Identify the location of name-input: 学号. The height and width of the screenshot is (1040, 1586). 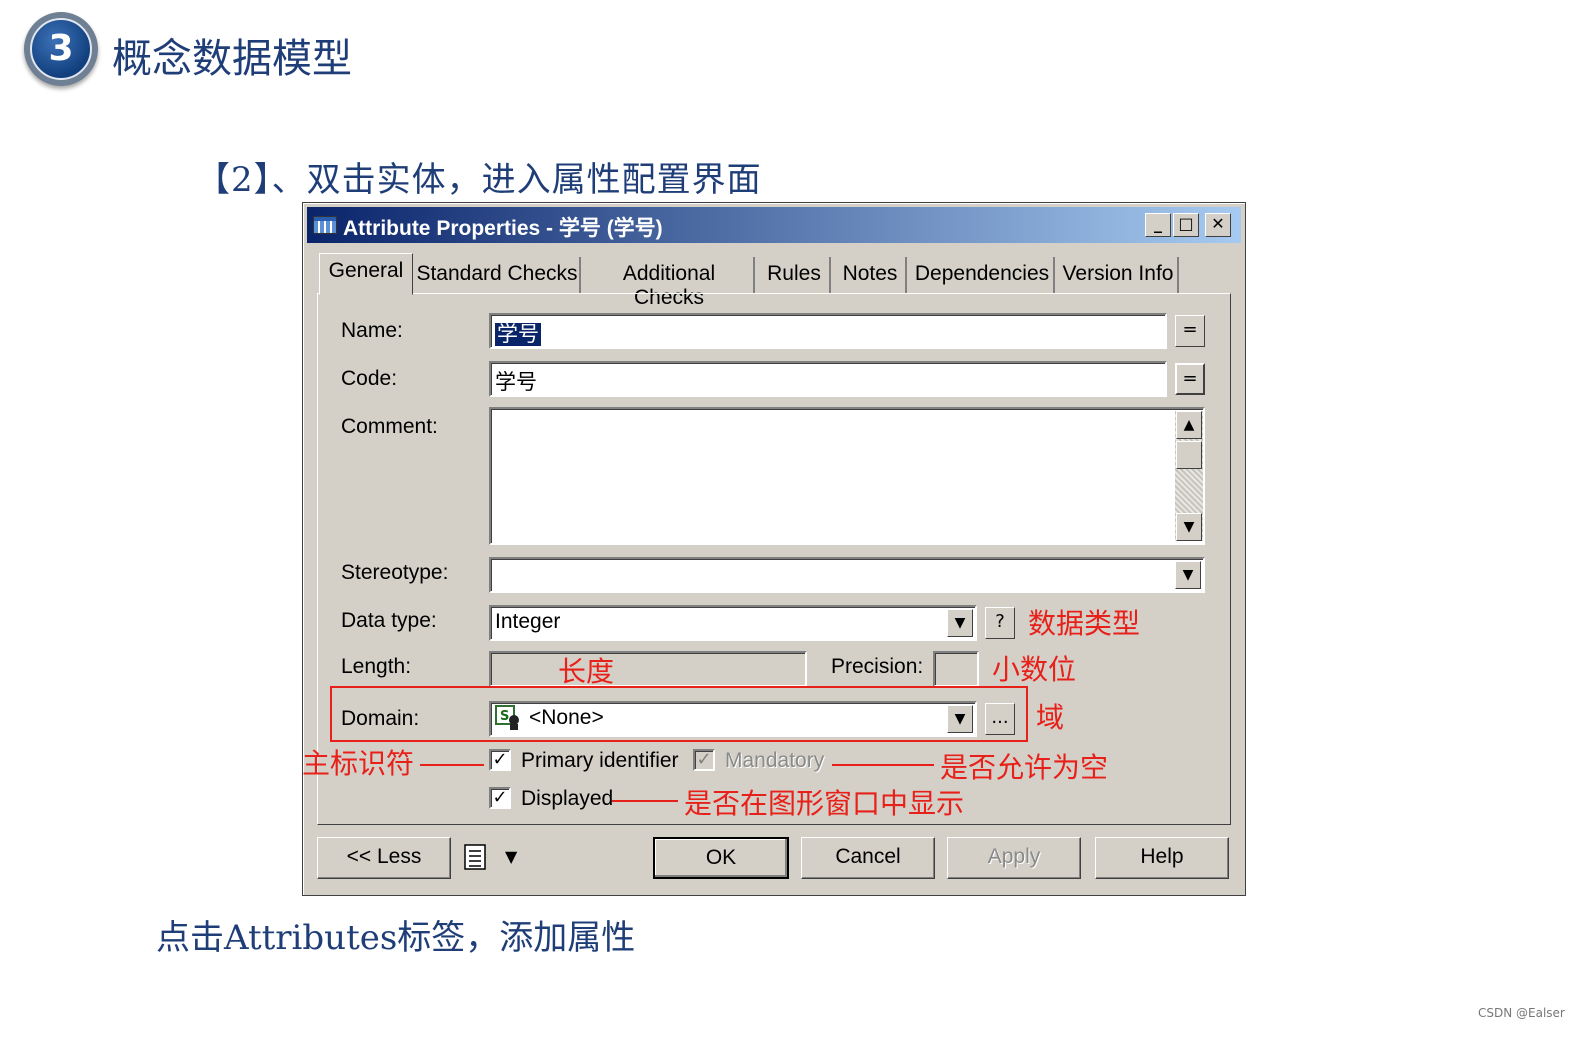
(828, 331).